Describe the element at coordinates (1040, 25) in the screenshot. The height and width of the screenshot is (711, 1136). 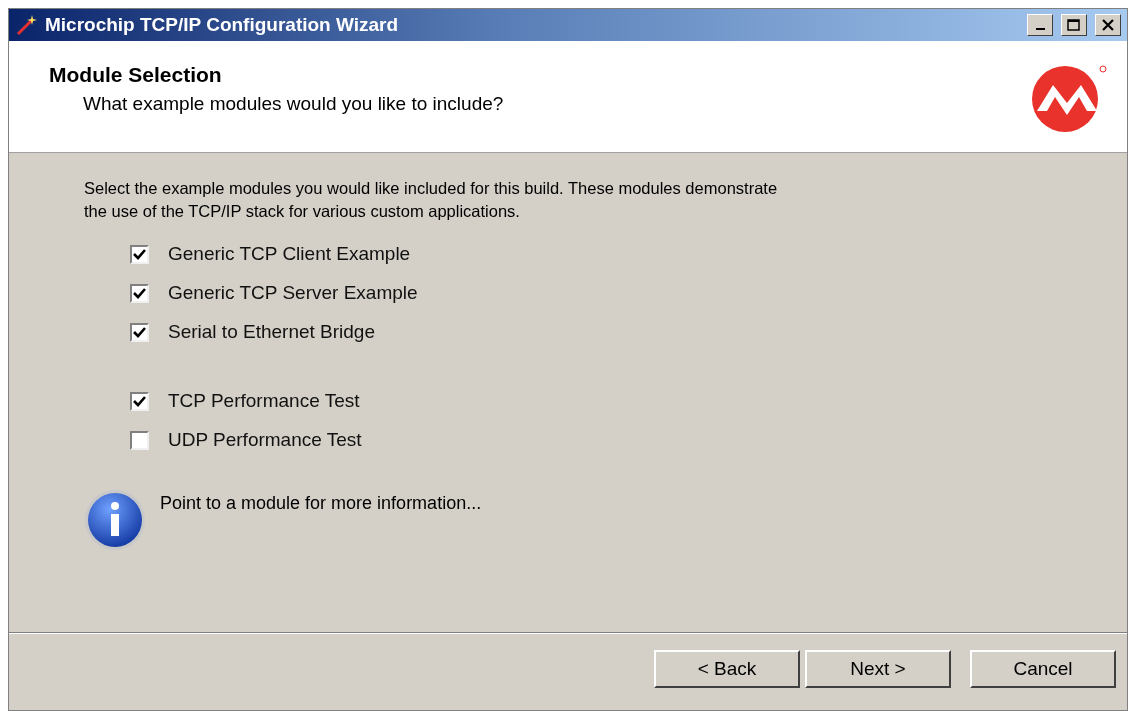
I see `minimize-button` at that location.